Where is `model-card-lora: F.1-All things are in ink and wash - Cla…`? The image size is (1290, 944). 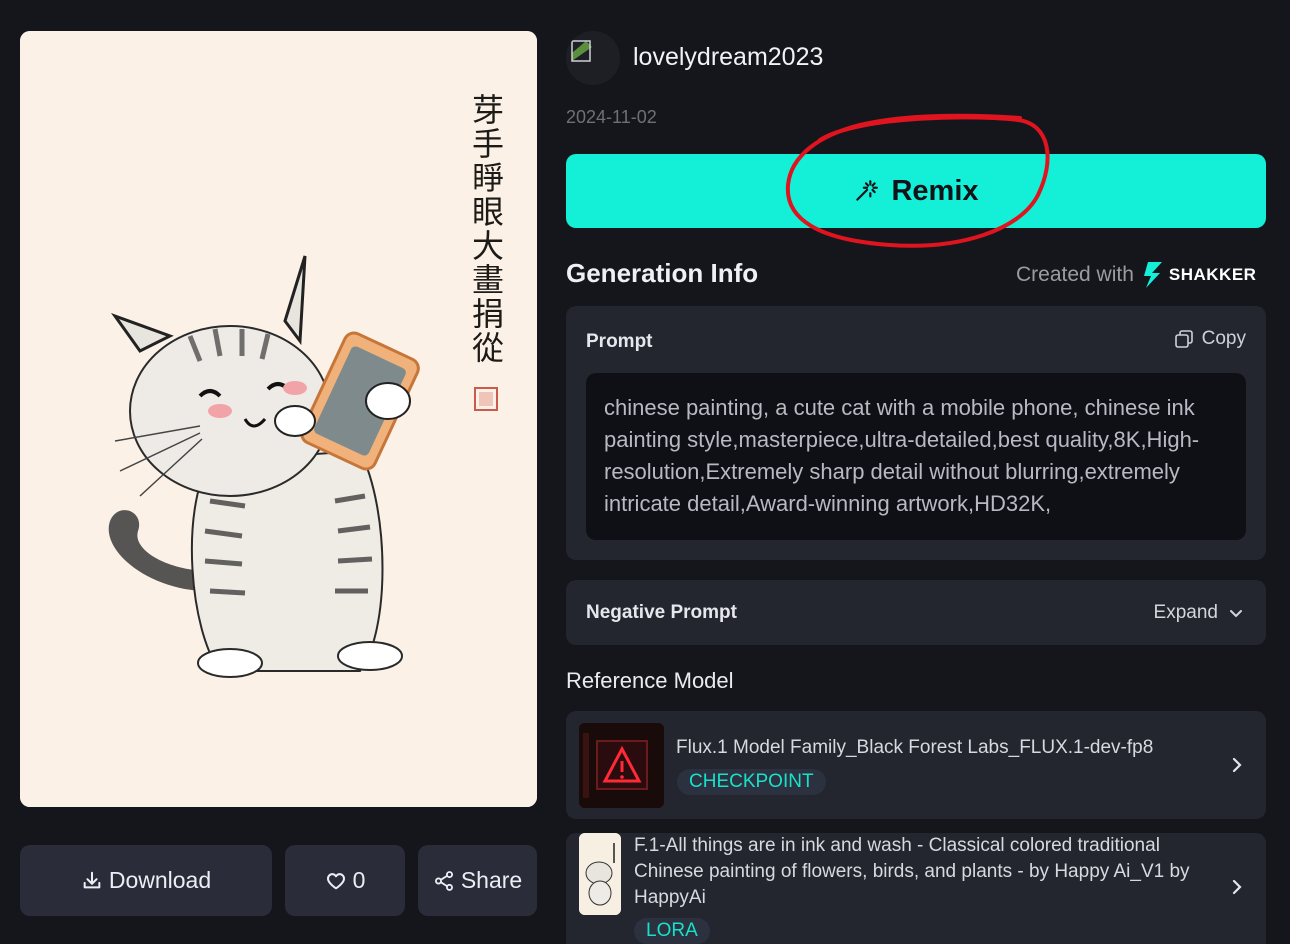
model-card-lora: F.1-All things are in ink and wash - Cla… is located at coordinates (916, 888).